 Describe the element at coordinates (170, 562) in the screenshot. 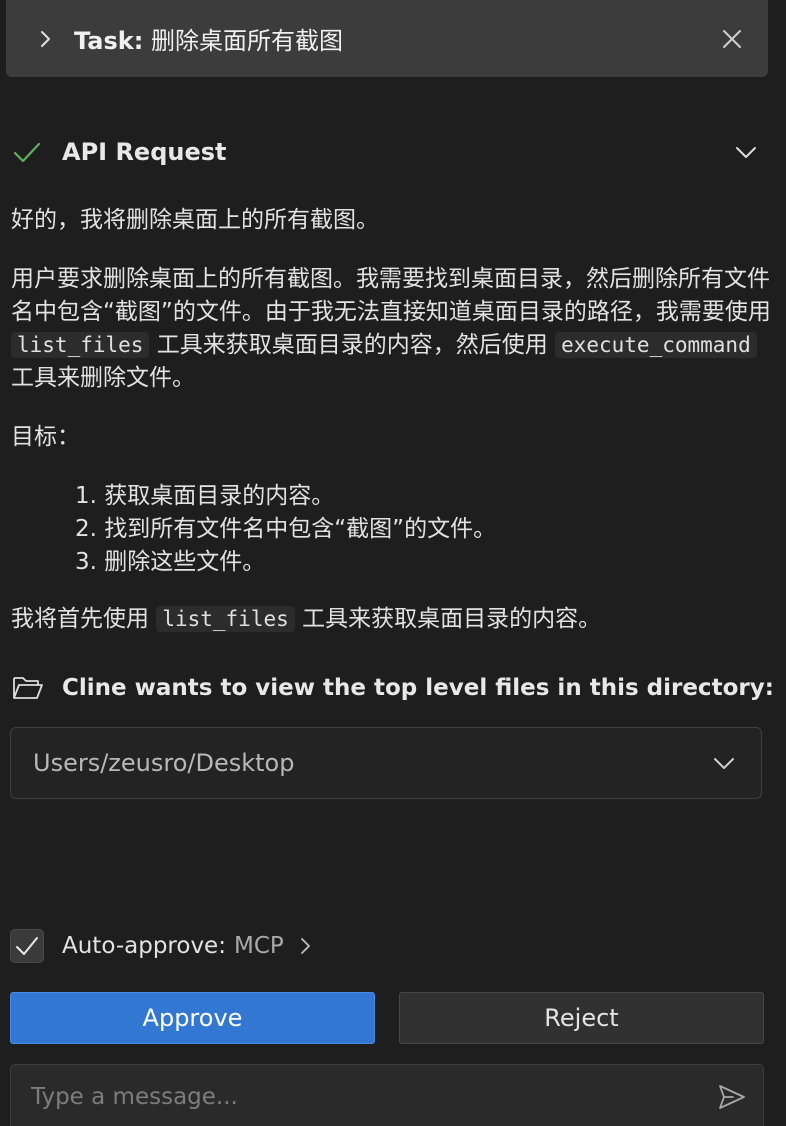

I see `list-item: 3. 删除这些文件。` at that location.